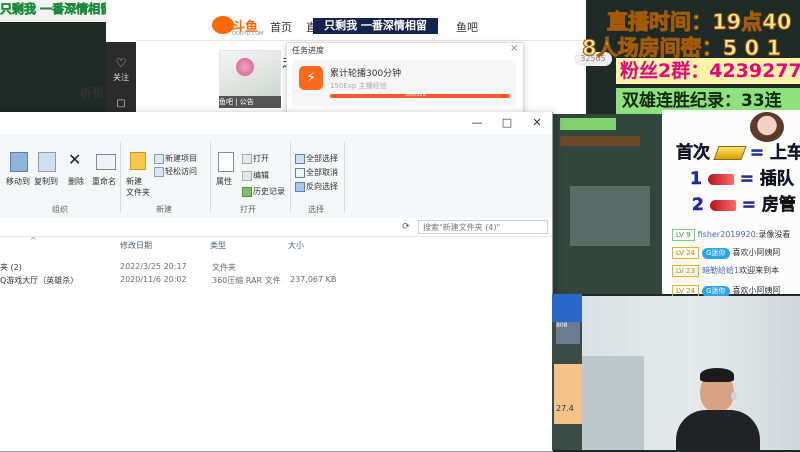 The height and width of the screenshot is (452, 800). What do you see at coordinates (248, 209) in the screenshot?
I see `group-open: 打开` at bounding box center [248, 209].